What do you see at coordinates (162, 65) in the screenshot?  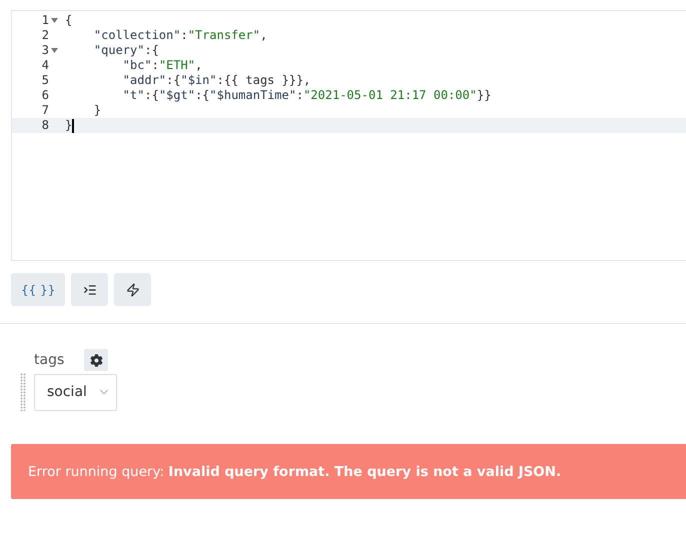 I see `code-text: "bc":"ETH",` at bounding box center [162, 65].